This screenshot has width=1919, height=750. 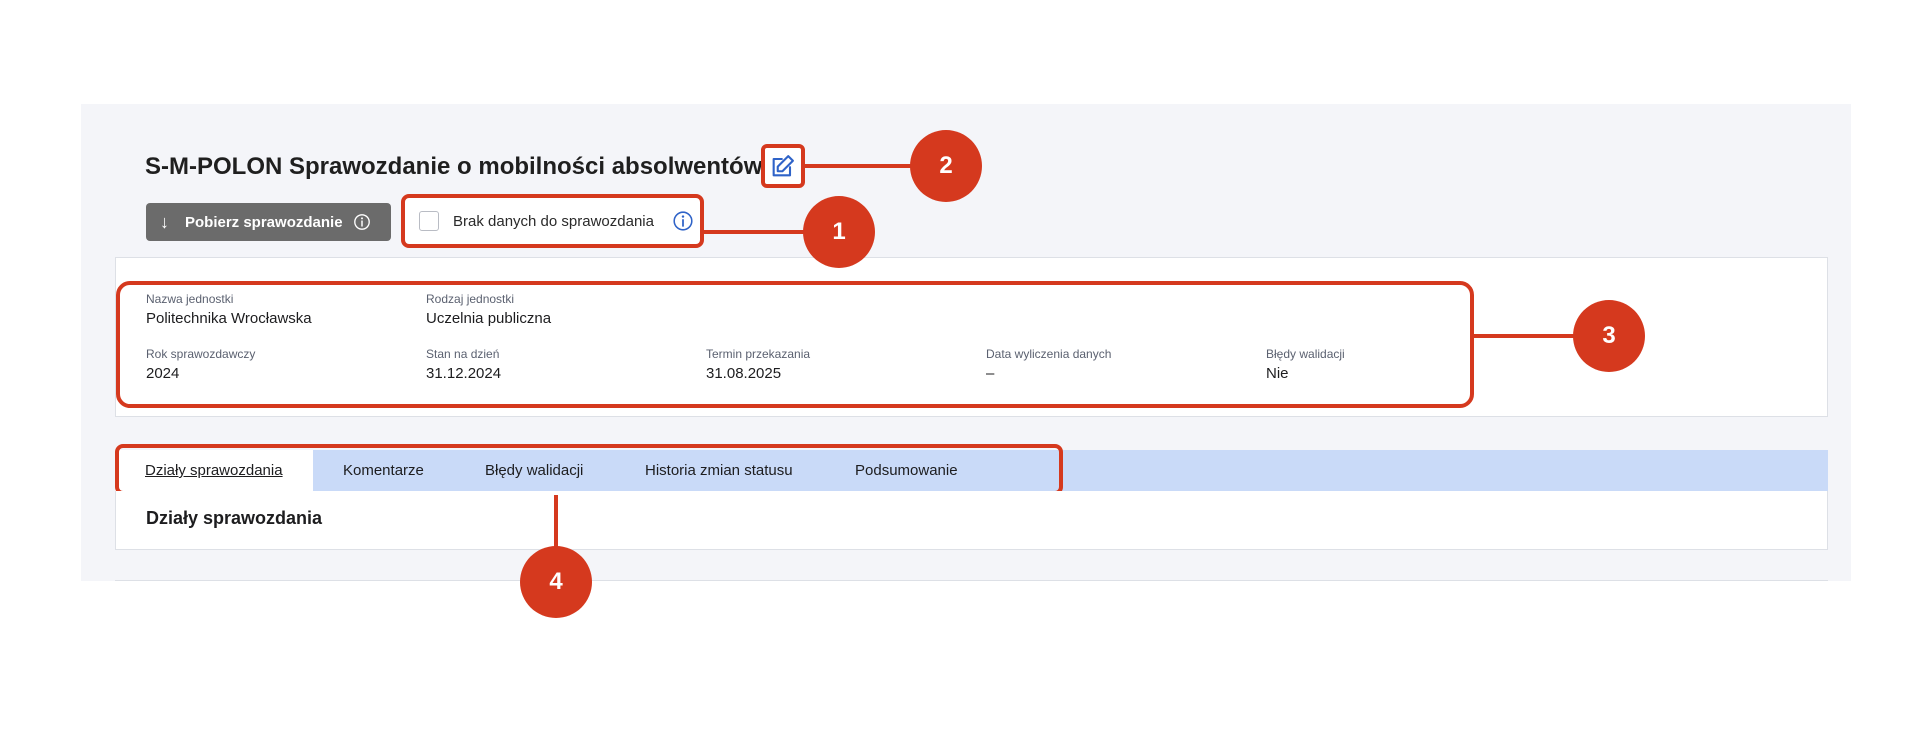 I want to click on field-value: –, so click(x=990, y=373).